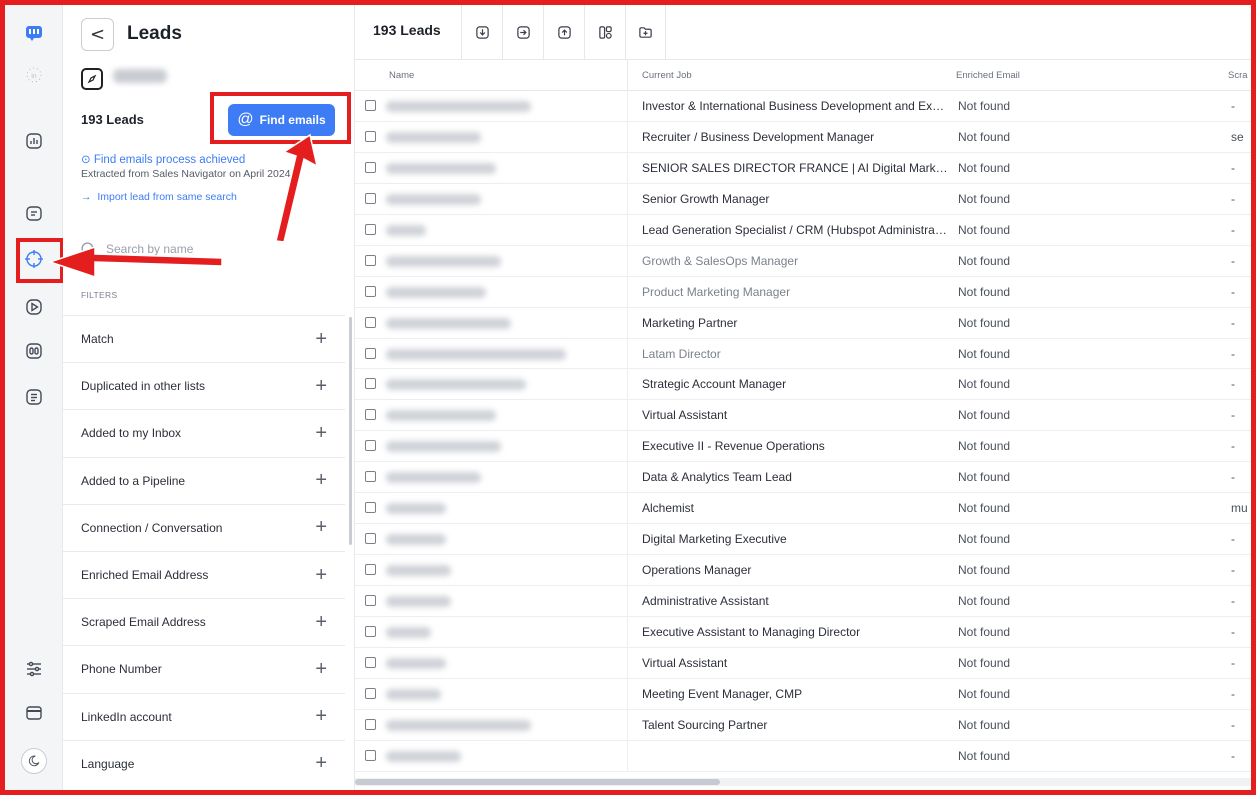  Describe the element at coordinates (204, 432) in the screenshot. I see `filter-row: Added to my Inbox +` at that location.